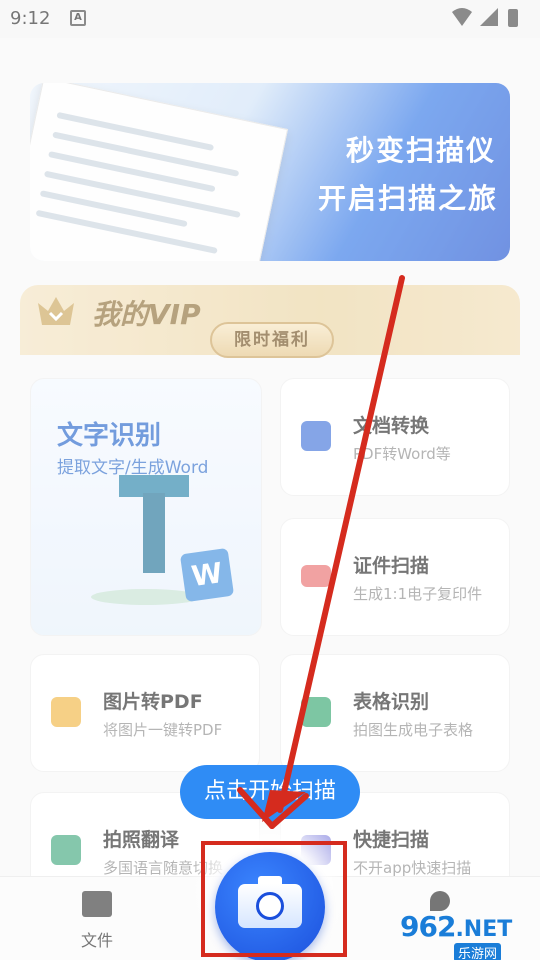 The height and width of the screenshot is (960, 540). I want to click on site-watermark: 962.NET 乐游网, so click(469, 935).